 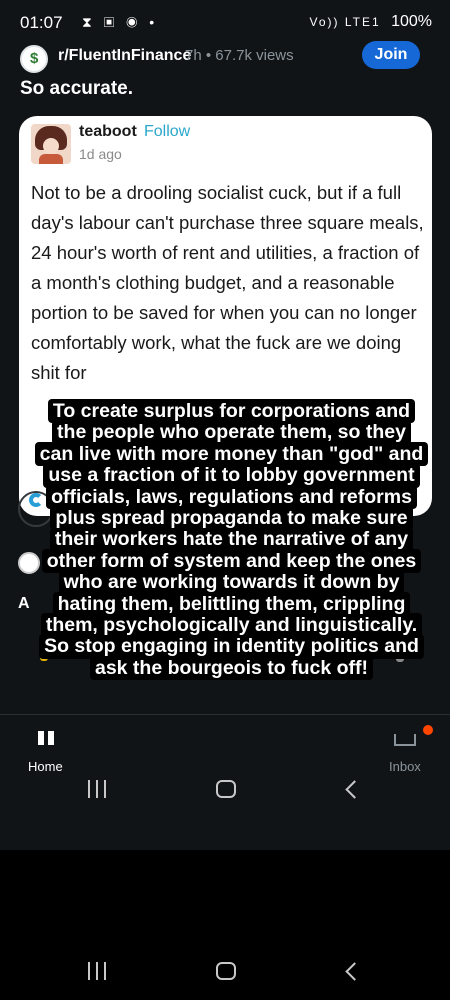 What do you see at coordinates (225, 22) in the screenshot?
I see `status-bar: 01:07 ⧗ ▣ ◉ • Vo)) LTE1 100%` at bounding box center [225, 22].